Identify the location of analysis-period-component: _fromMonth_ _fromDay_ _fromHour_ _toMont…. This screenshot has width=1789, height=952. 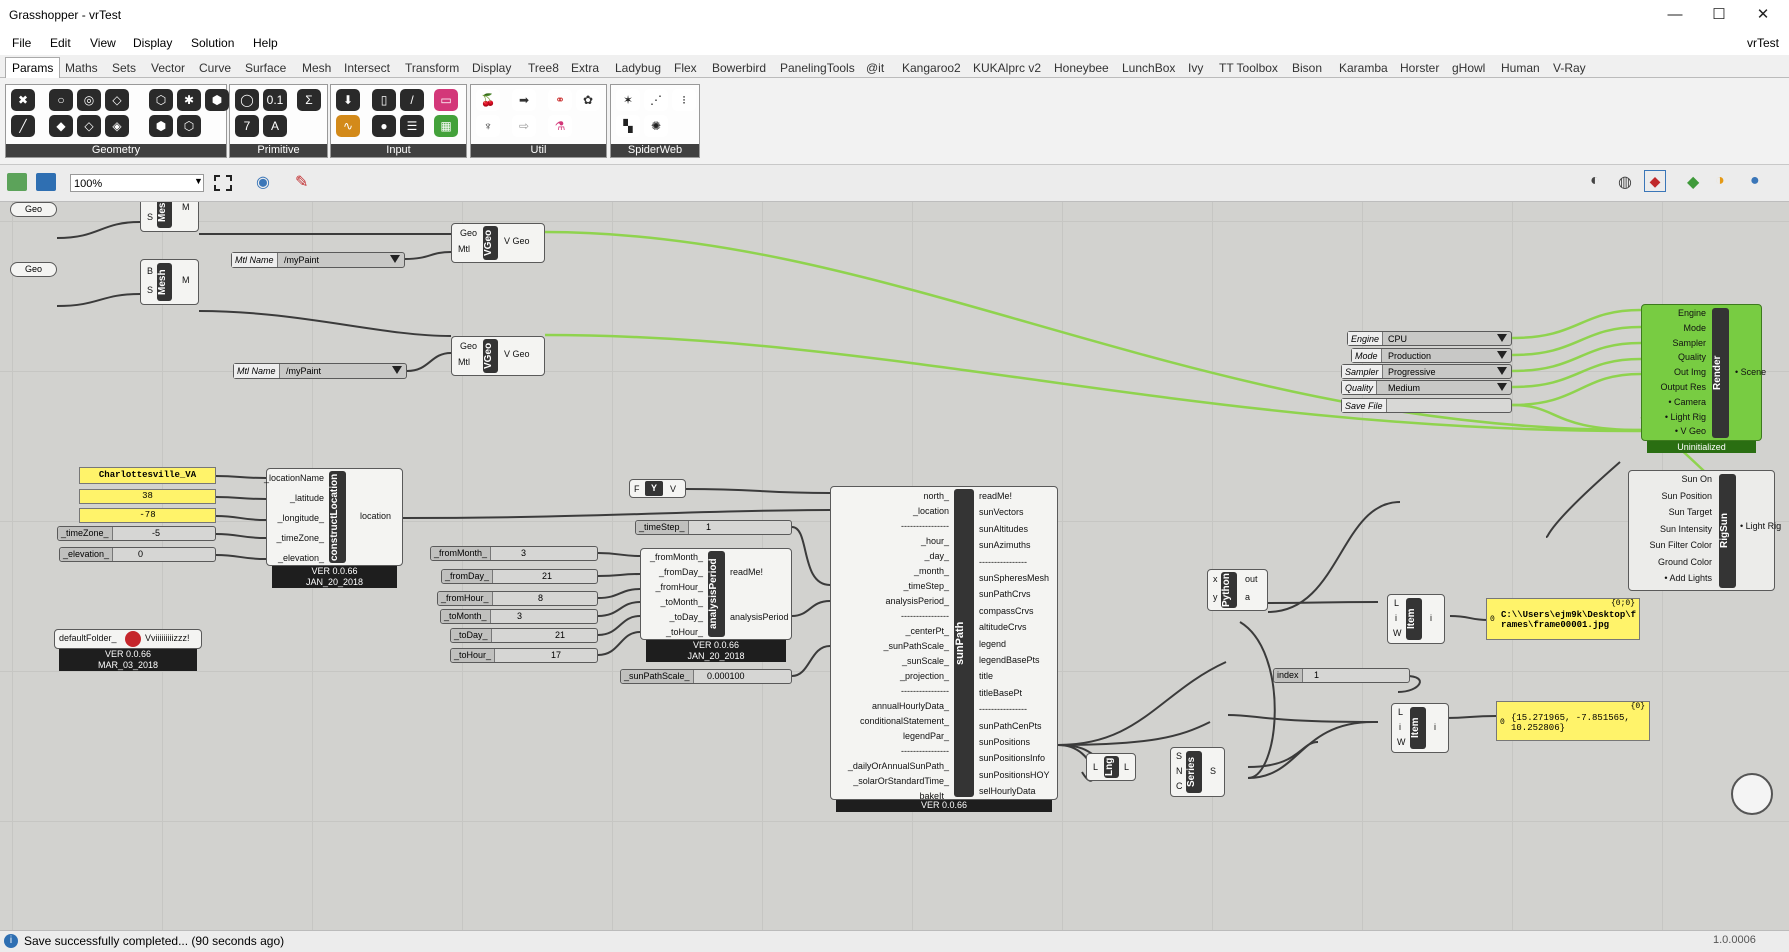
(716, 594).